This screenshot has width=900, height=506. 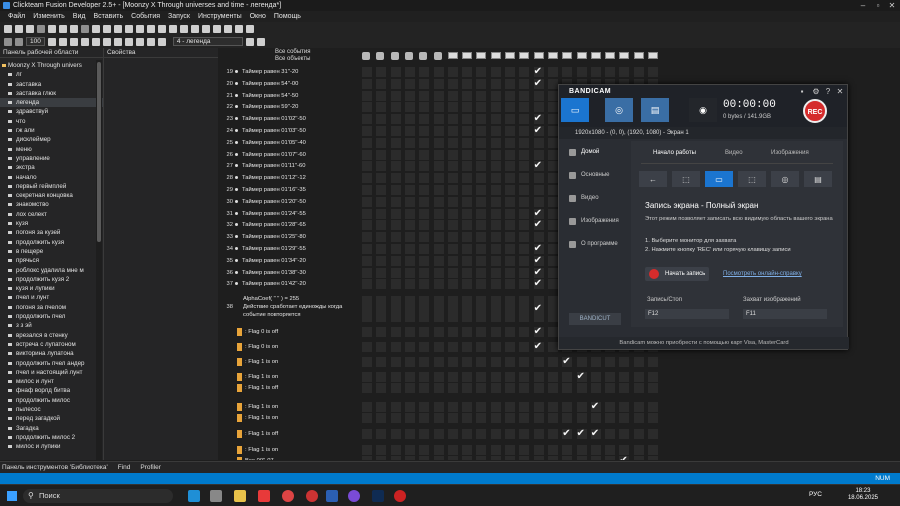 What do you see at coordinates (288, 496) in the screenshot?
I see `browser-icon` at bounding box center [288, 496].